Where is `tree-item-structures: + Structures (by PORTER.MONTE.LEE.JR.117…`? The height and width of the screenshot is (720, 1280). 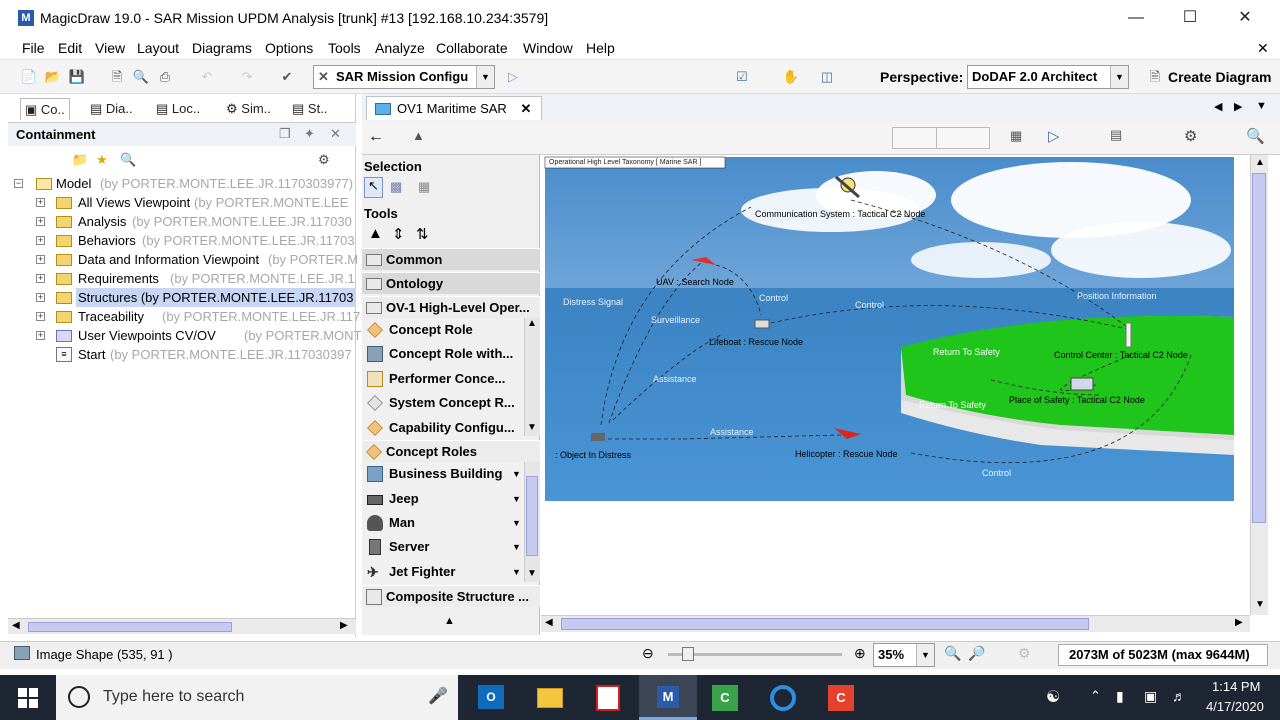
tree-item-structures: + Structures (by PORTER.MONTE.LEE.JR.117… is located at coordinates (194, 297).